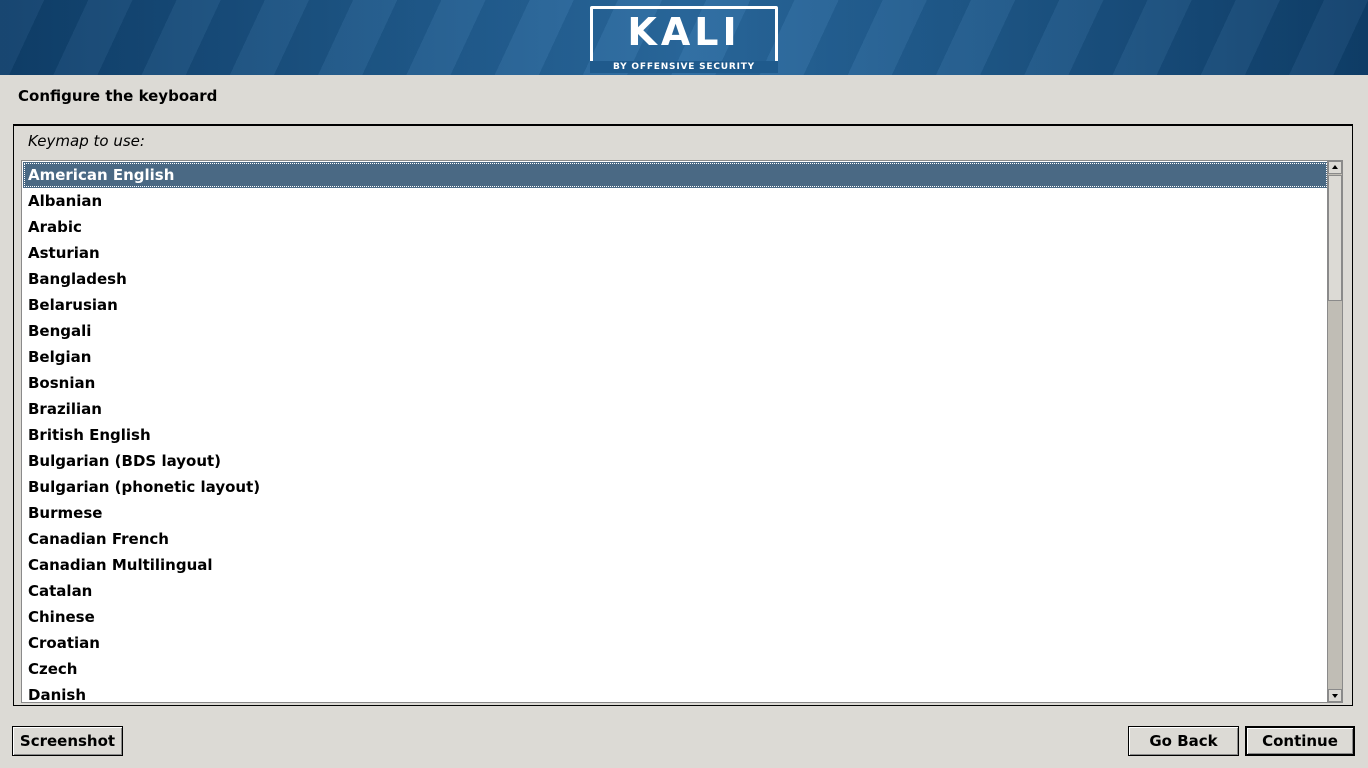  What do you see at coordinates (675, 487) in the screenshot?
I see `list-item: Bulgarian (phonetic layout)` at bounding box center [675, 487].